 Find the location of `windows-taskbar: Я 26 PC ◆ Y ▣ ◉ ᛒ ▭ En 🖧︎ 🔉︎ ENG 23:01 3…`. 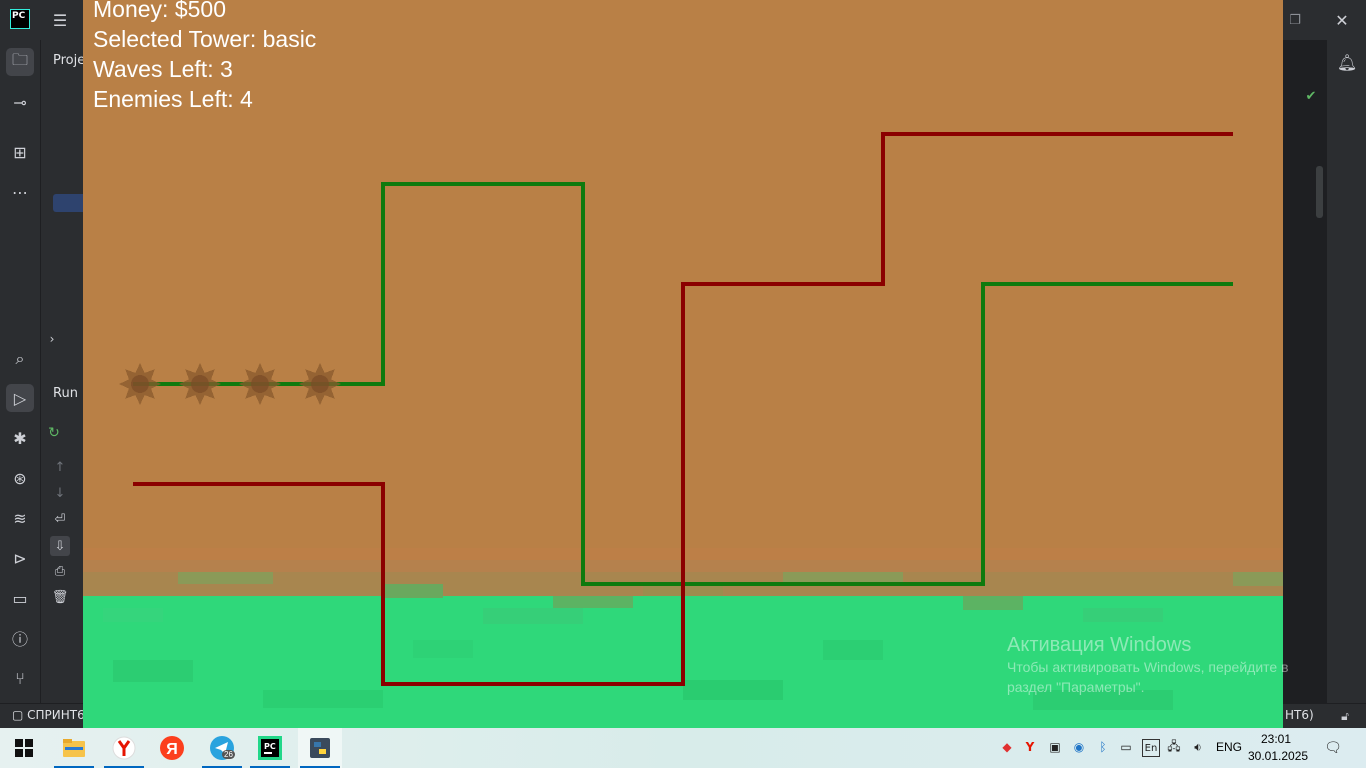

windows-taskbar: Я 26 PC ◆ Y ▣ ◉ ᛒ ▭ En 🖧︎ 🔉︎ ENG 23:01 3… is located at coordinates (683, 748).